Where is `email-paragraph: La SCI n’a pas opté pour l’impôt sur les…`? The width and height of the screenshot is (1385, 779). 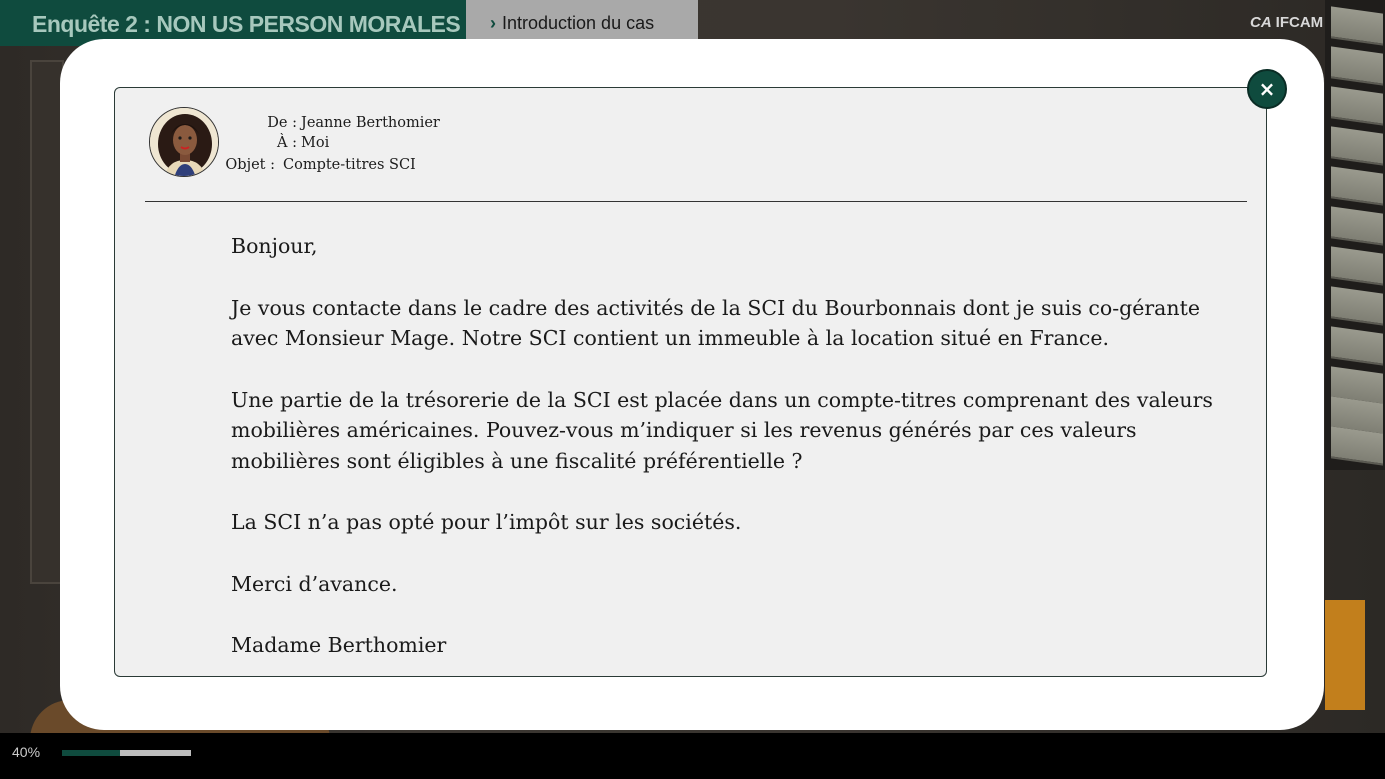
email-paragraph: La SCI n’a pas opté pour l’impôt sur les… is located at coordinates (486, 522).